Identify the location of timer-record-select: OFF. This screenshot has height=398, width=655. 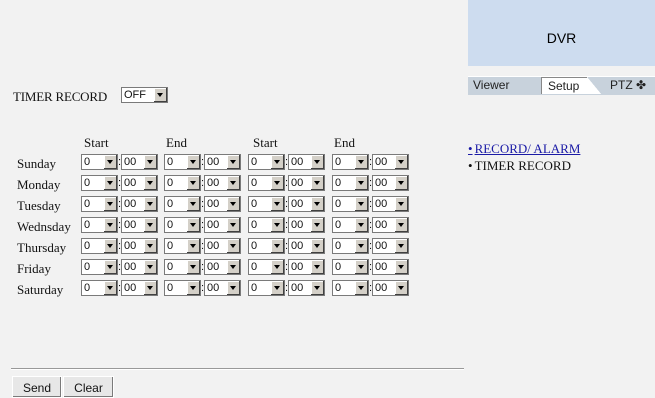
(144, 95).